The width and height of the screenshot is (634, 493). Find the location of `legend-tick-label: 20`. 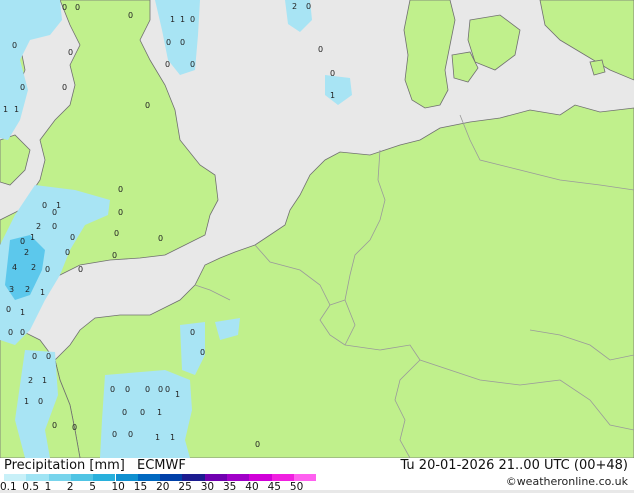

legend-tick-label: 20 is located at coordinates (163, 487).